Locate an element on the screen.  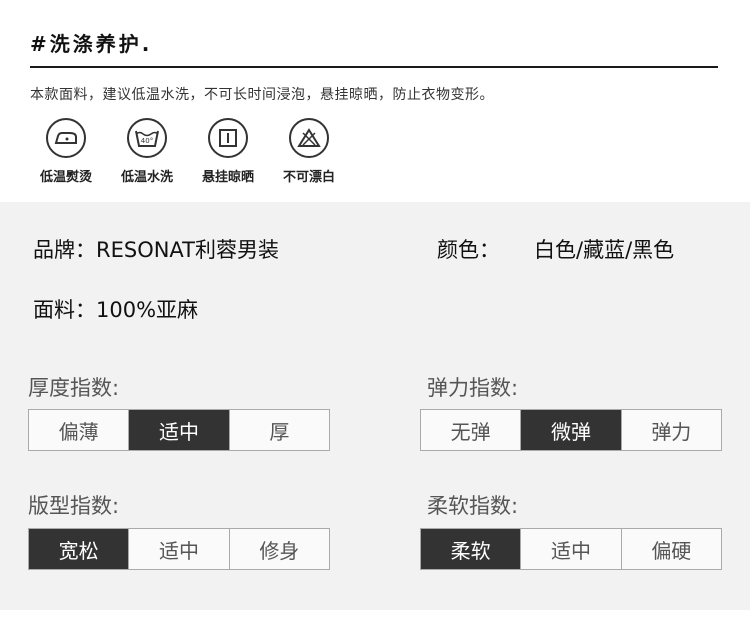
thickness-index-title: 厚度指数: is located at coordinates (74, 388).